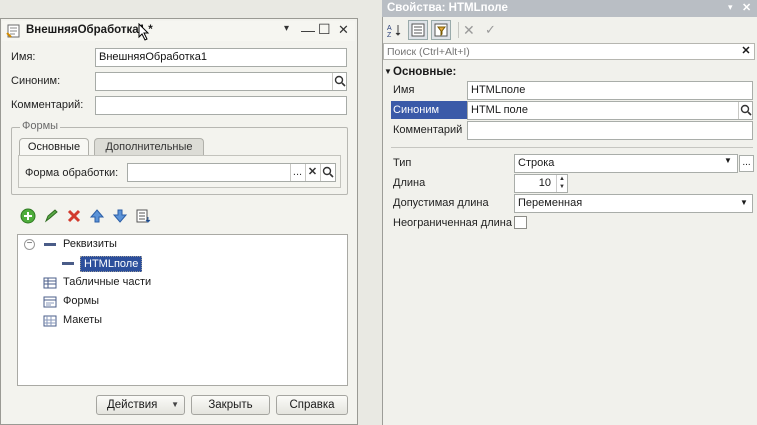 This screenshot has width=757, height=425. I want to click on close-form-button: Закрыть, so click(230, 405).